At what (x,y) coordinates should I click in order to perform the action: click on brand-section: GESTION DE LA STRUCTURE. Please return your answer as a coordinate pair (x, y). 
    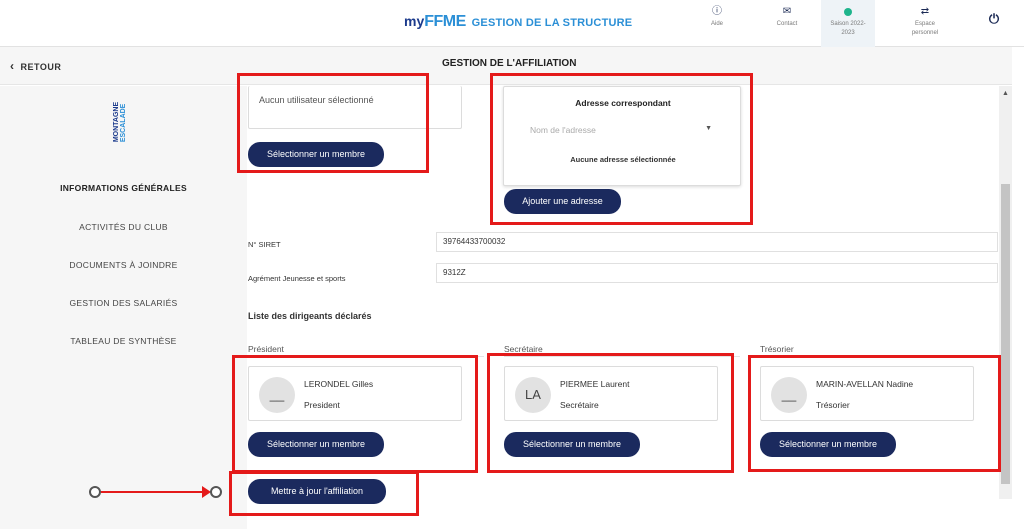
    Looking at the image, I should click on (552, 23).